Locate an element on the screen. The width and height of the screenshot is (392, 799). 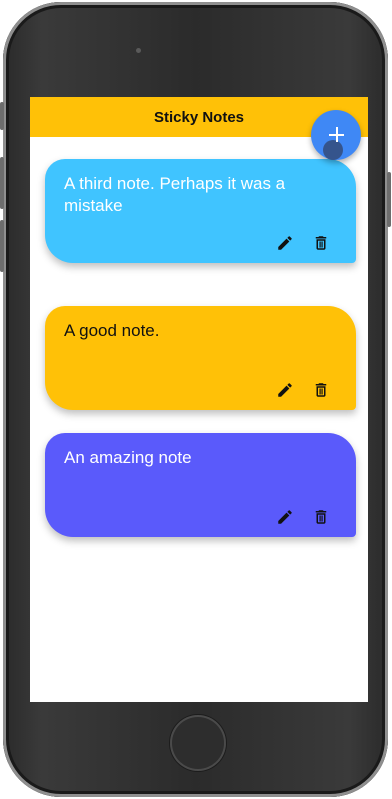
volume-up-button is located at coordinates (2, 183).